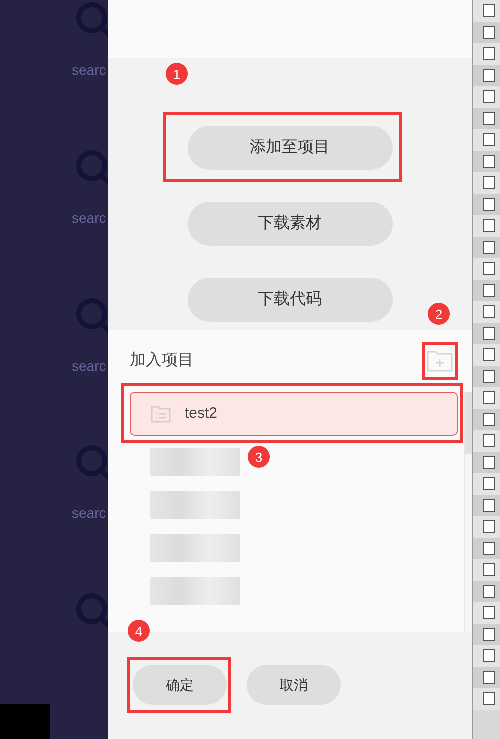 The height and width of the screenshot is (739, 500). I want to click on annotation-badge: 3, so click(259, 457).